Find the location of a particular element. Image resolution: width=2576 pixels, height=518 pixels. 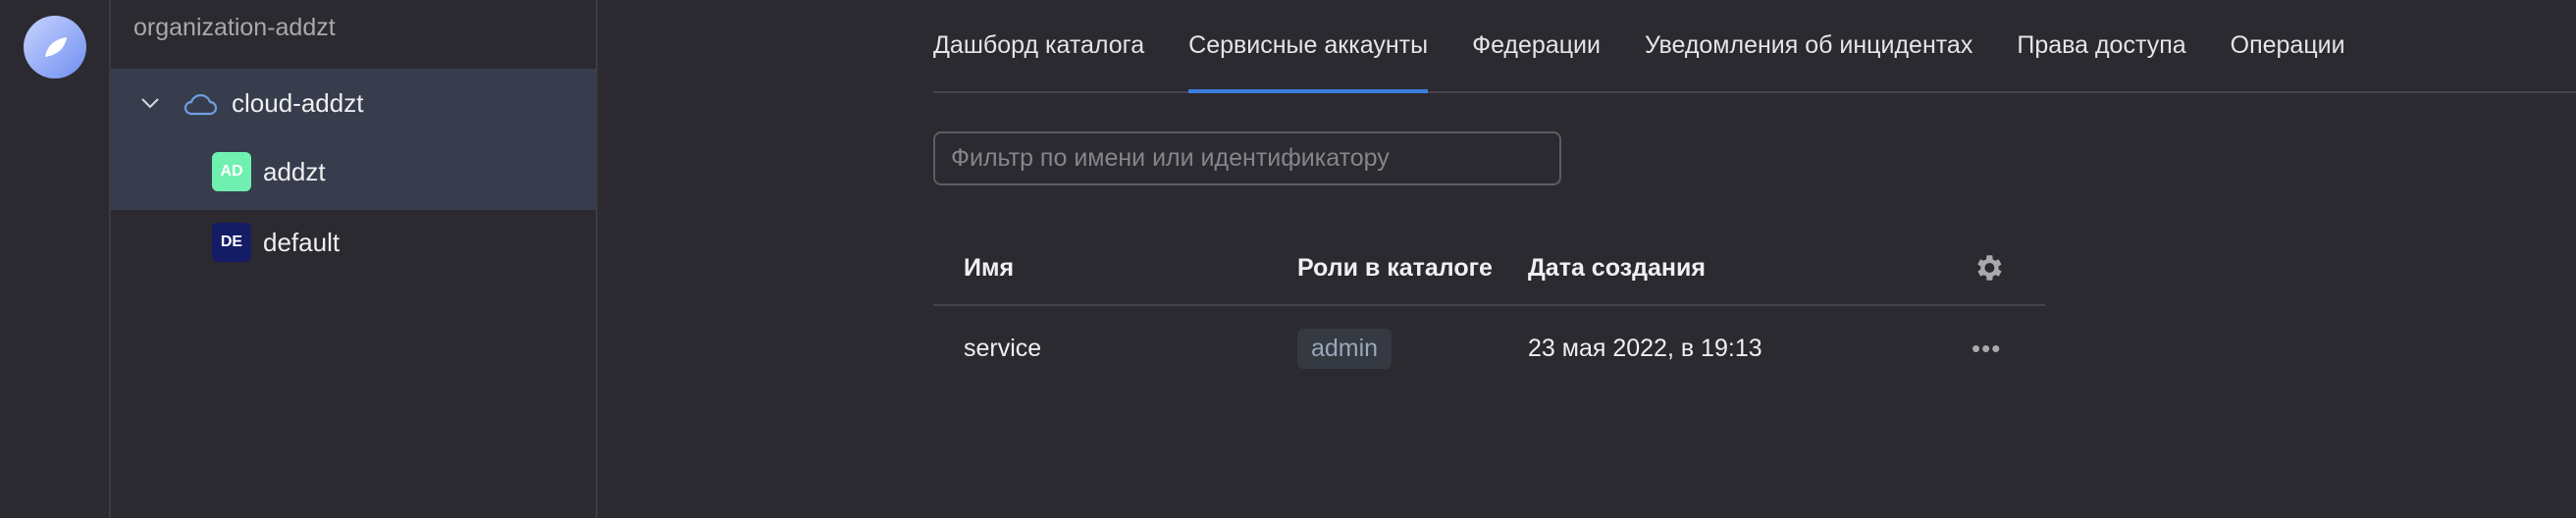

app-rail is located at coordinates (55, 259).